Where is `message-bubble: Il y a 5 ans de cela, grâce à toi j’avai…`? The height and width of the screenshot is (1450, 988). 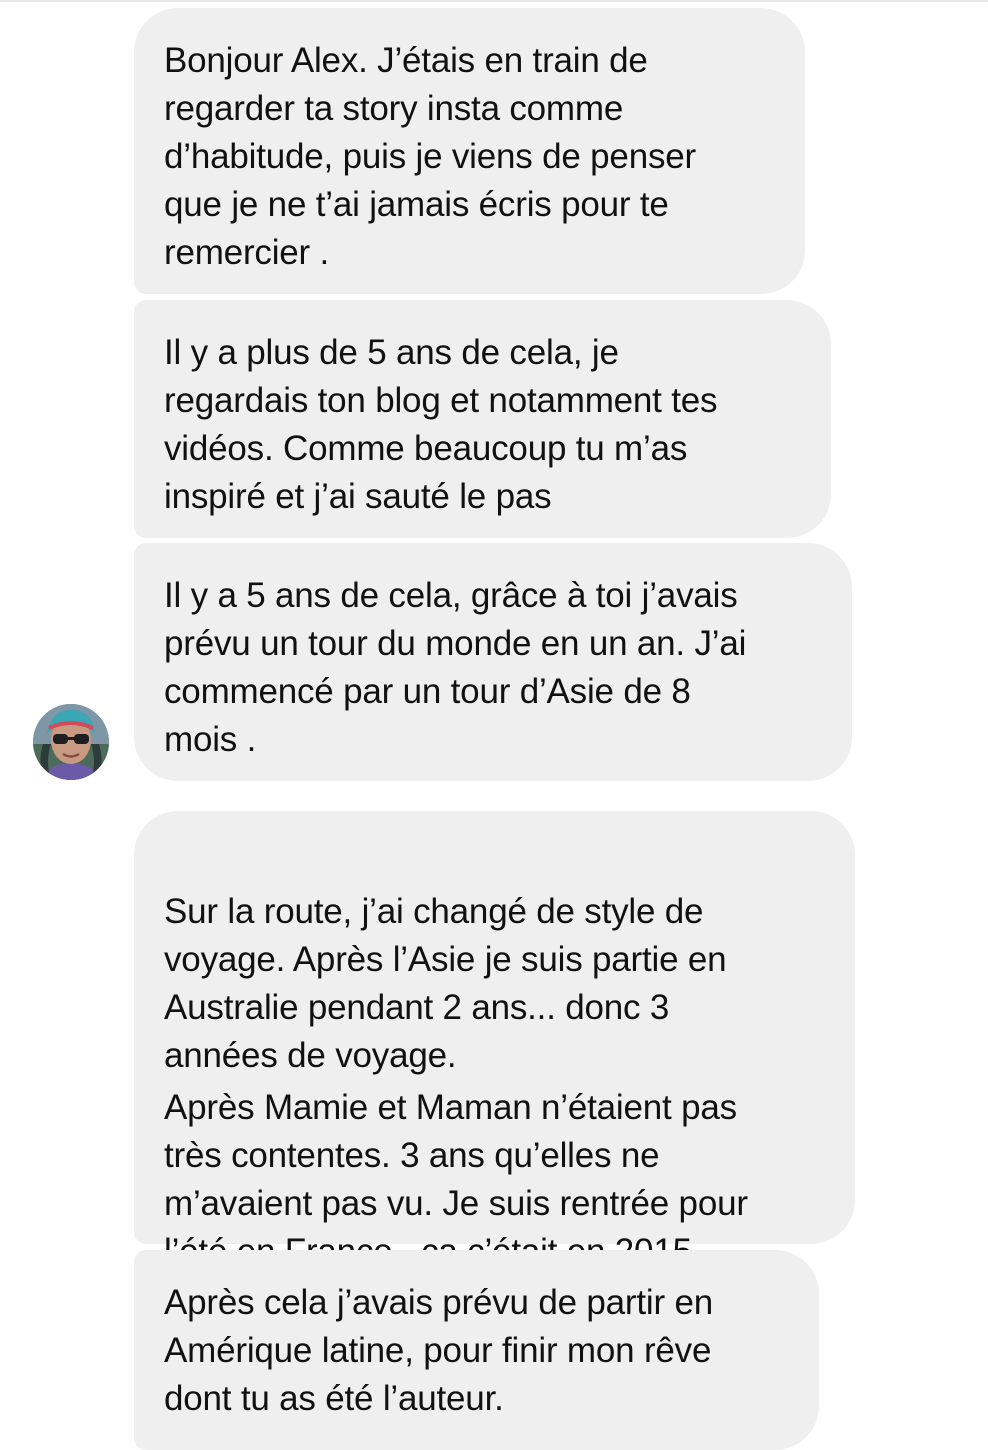 message-bubble: Il y a 5 ans de cela, grâce à toi j’avai… is located at coordinates (493, 662).